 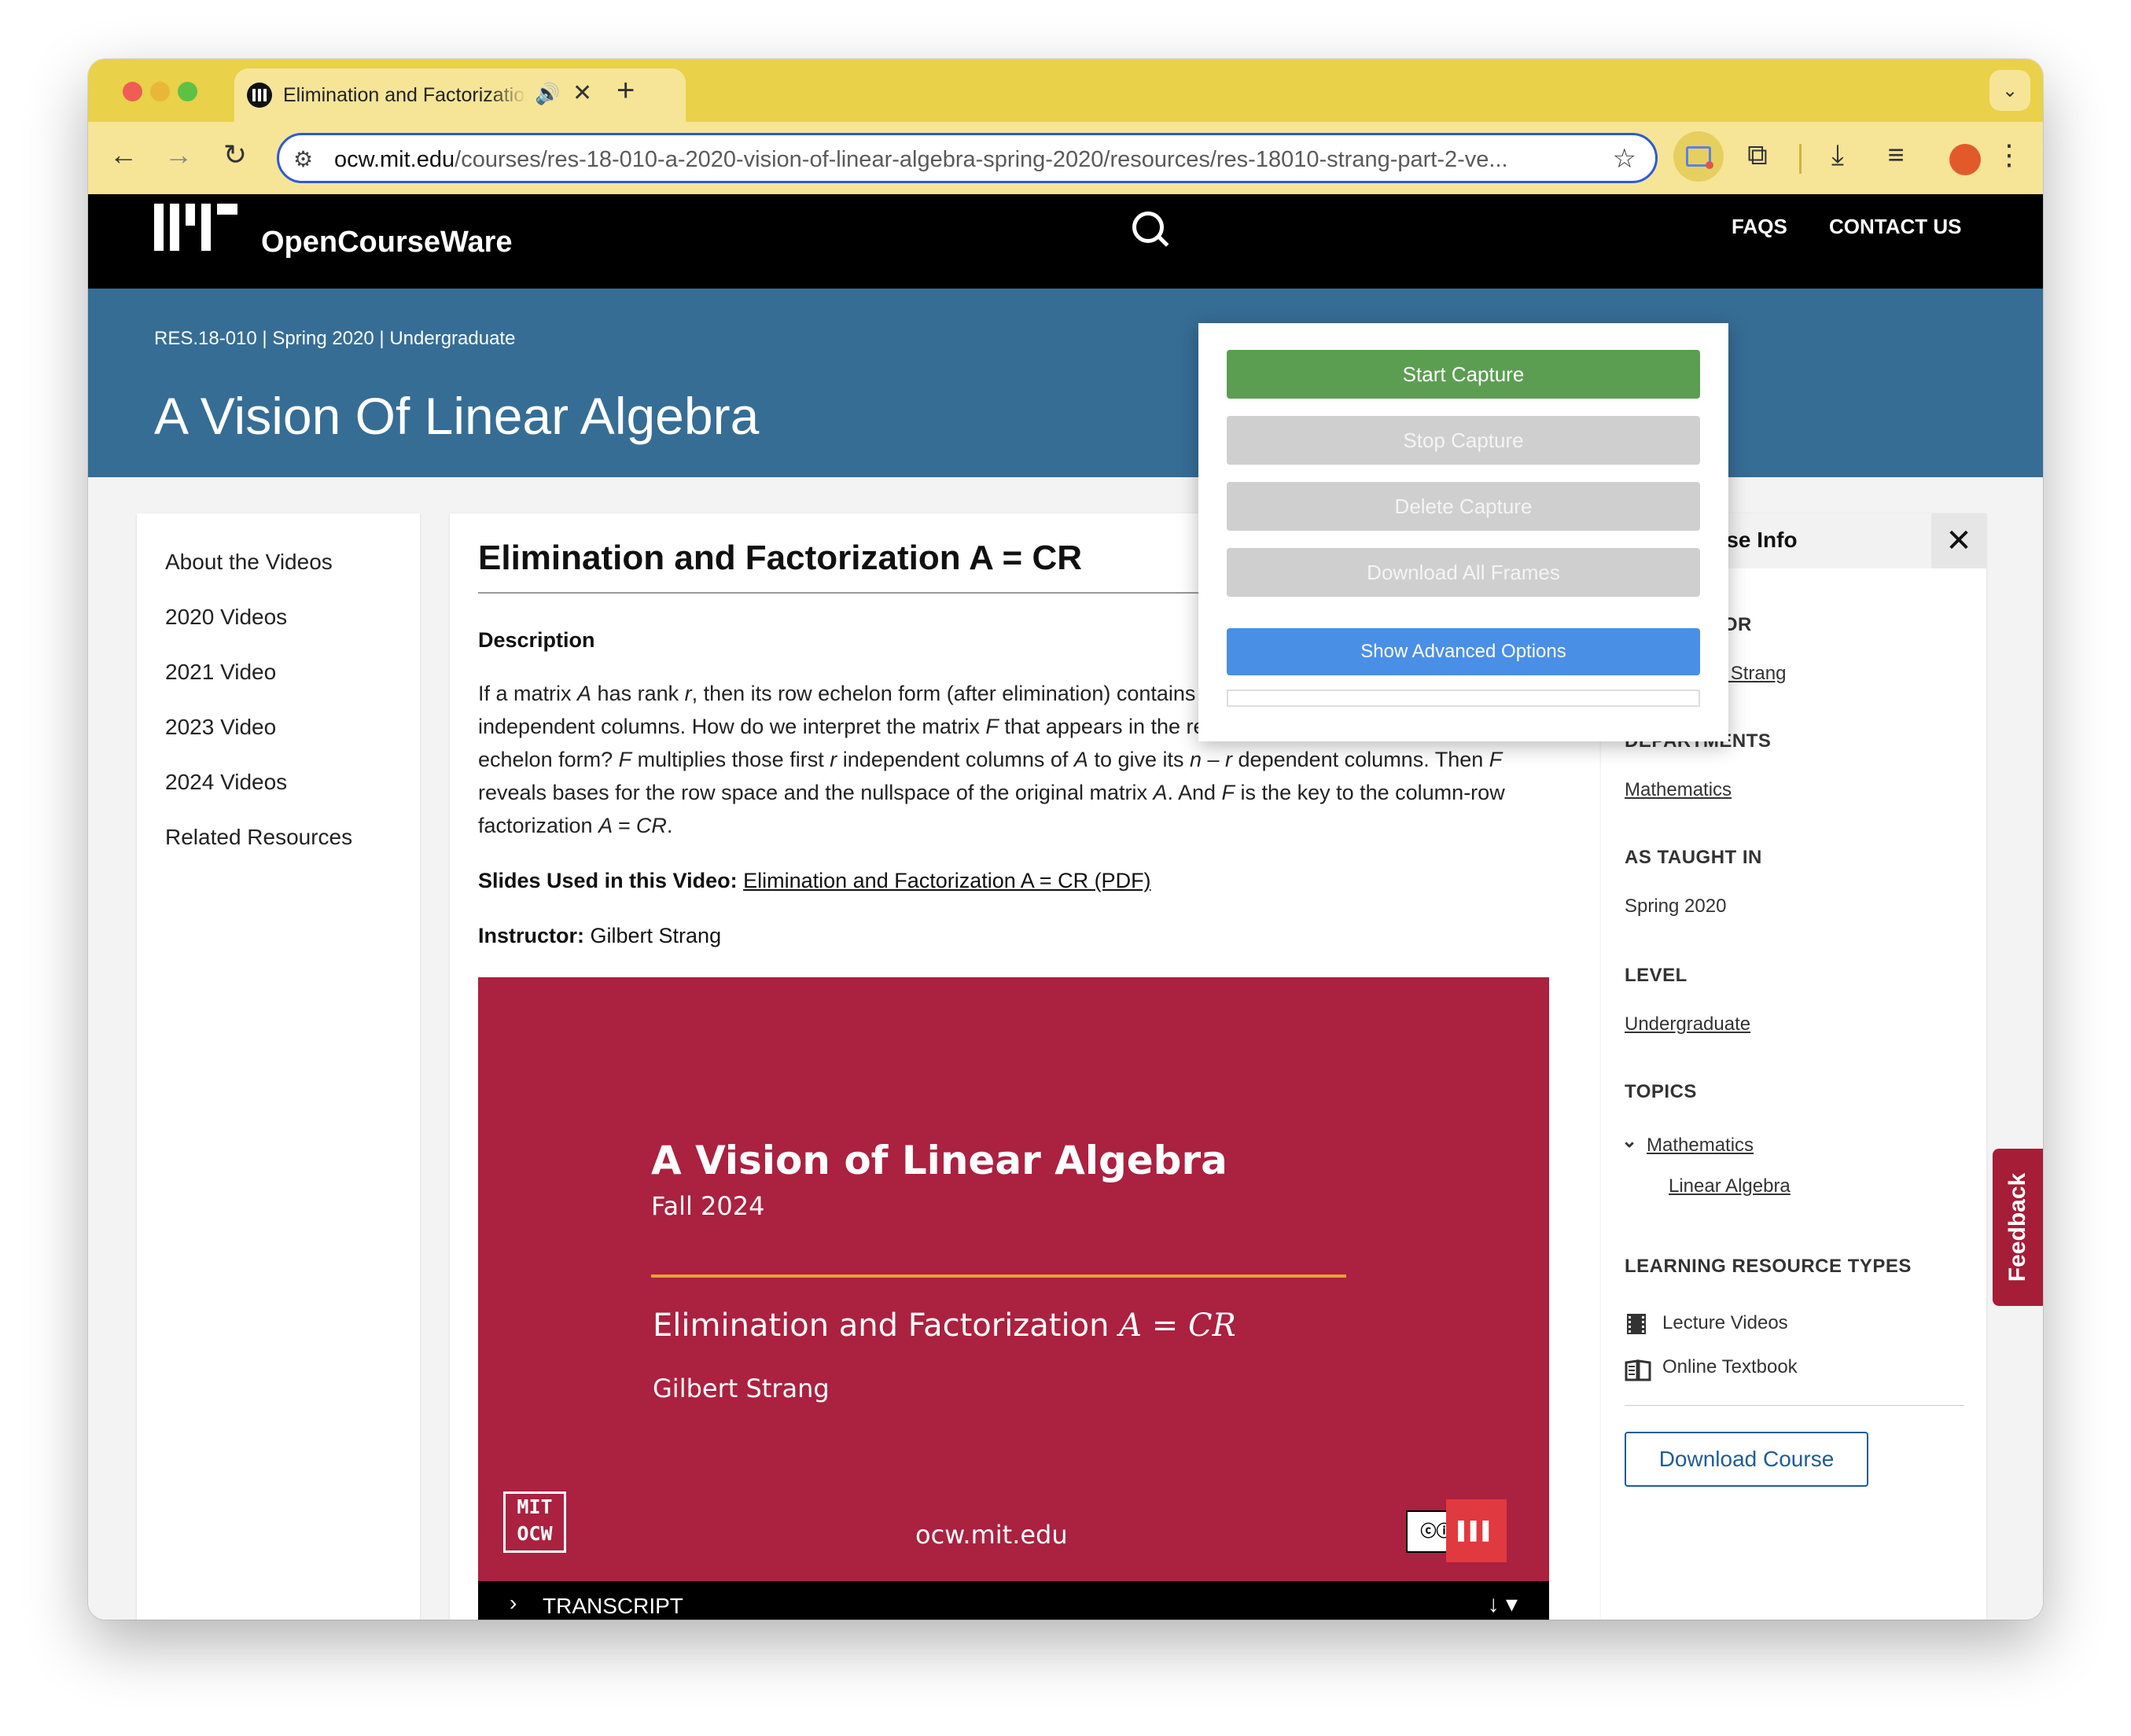 What do you see at coordinates (582, 93) in the screenshot?
I see `tab-close-icon: ✕` at bounding box center [582, 93].